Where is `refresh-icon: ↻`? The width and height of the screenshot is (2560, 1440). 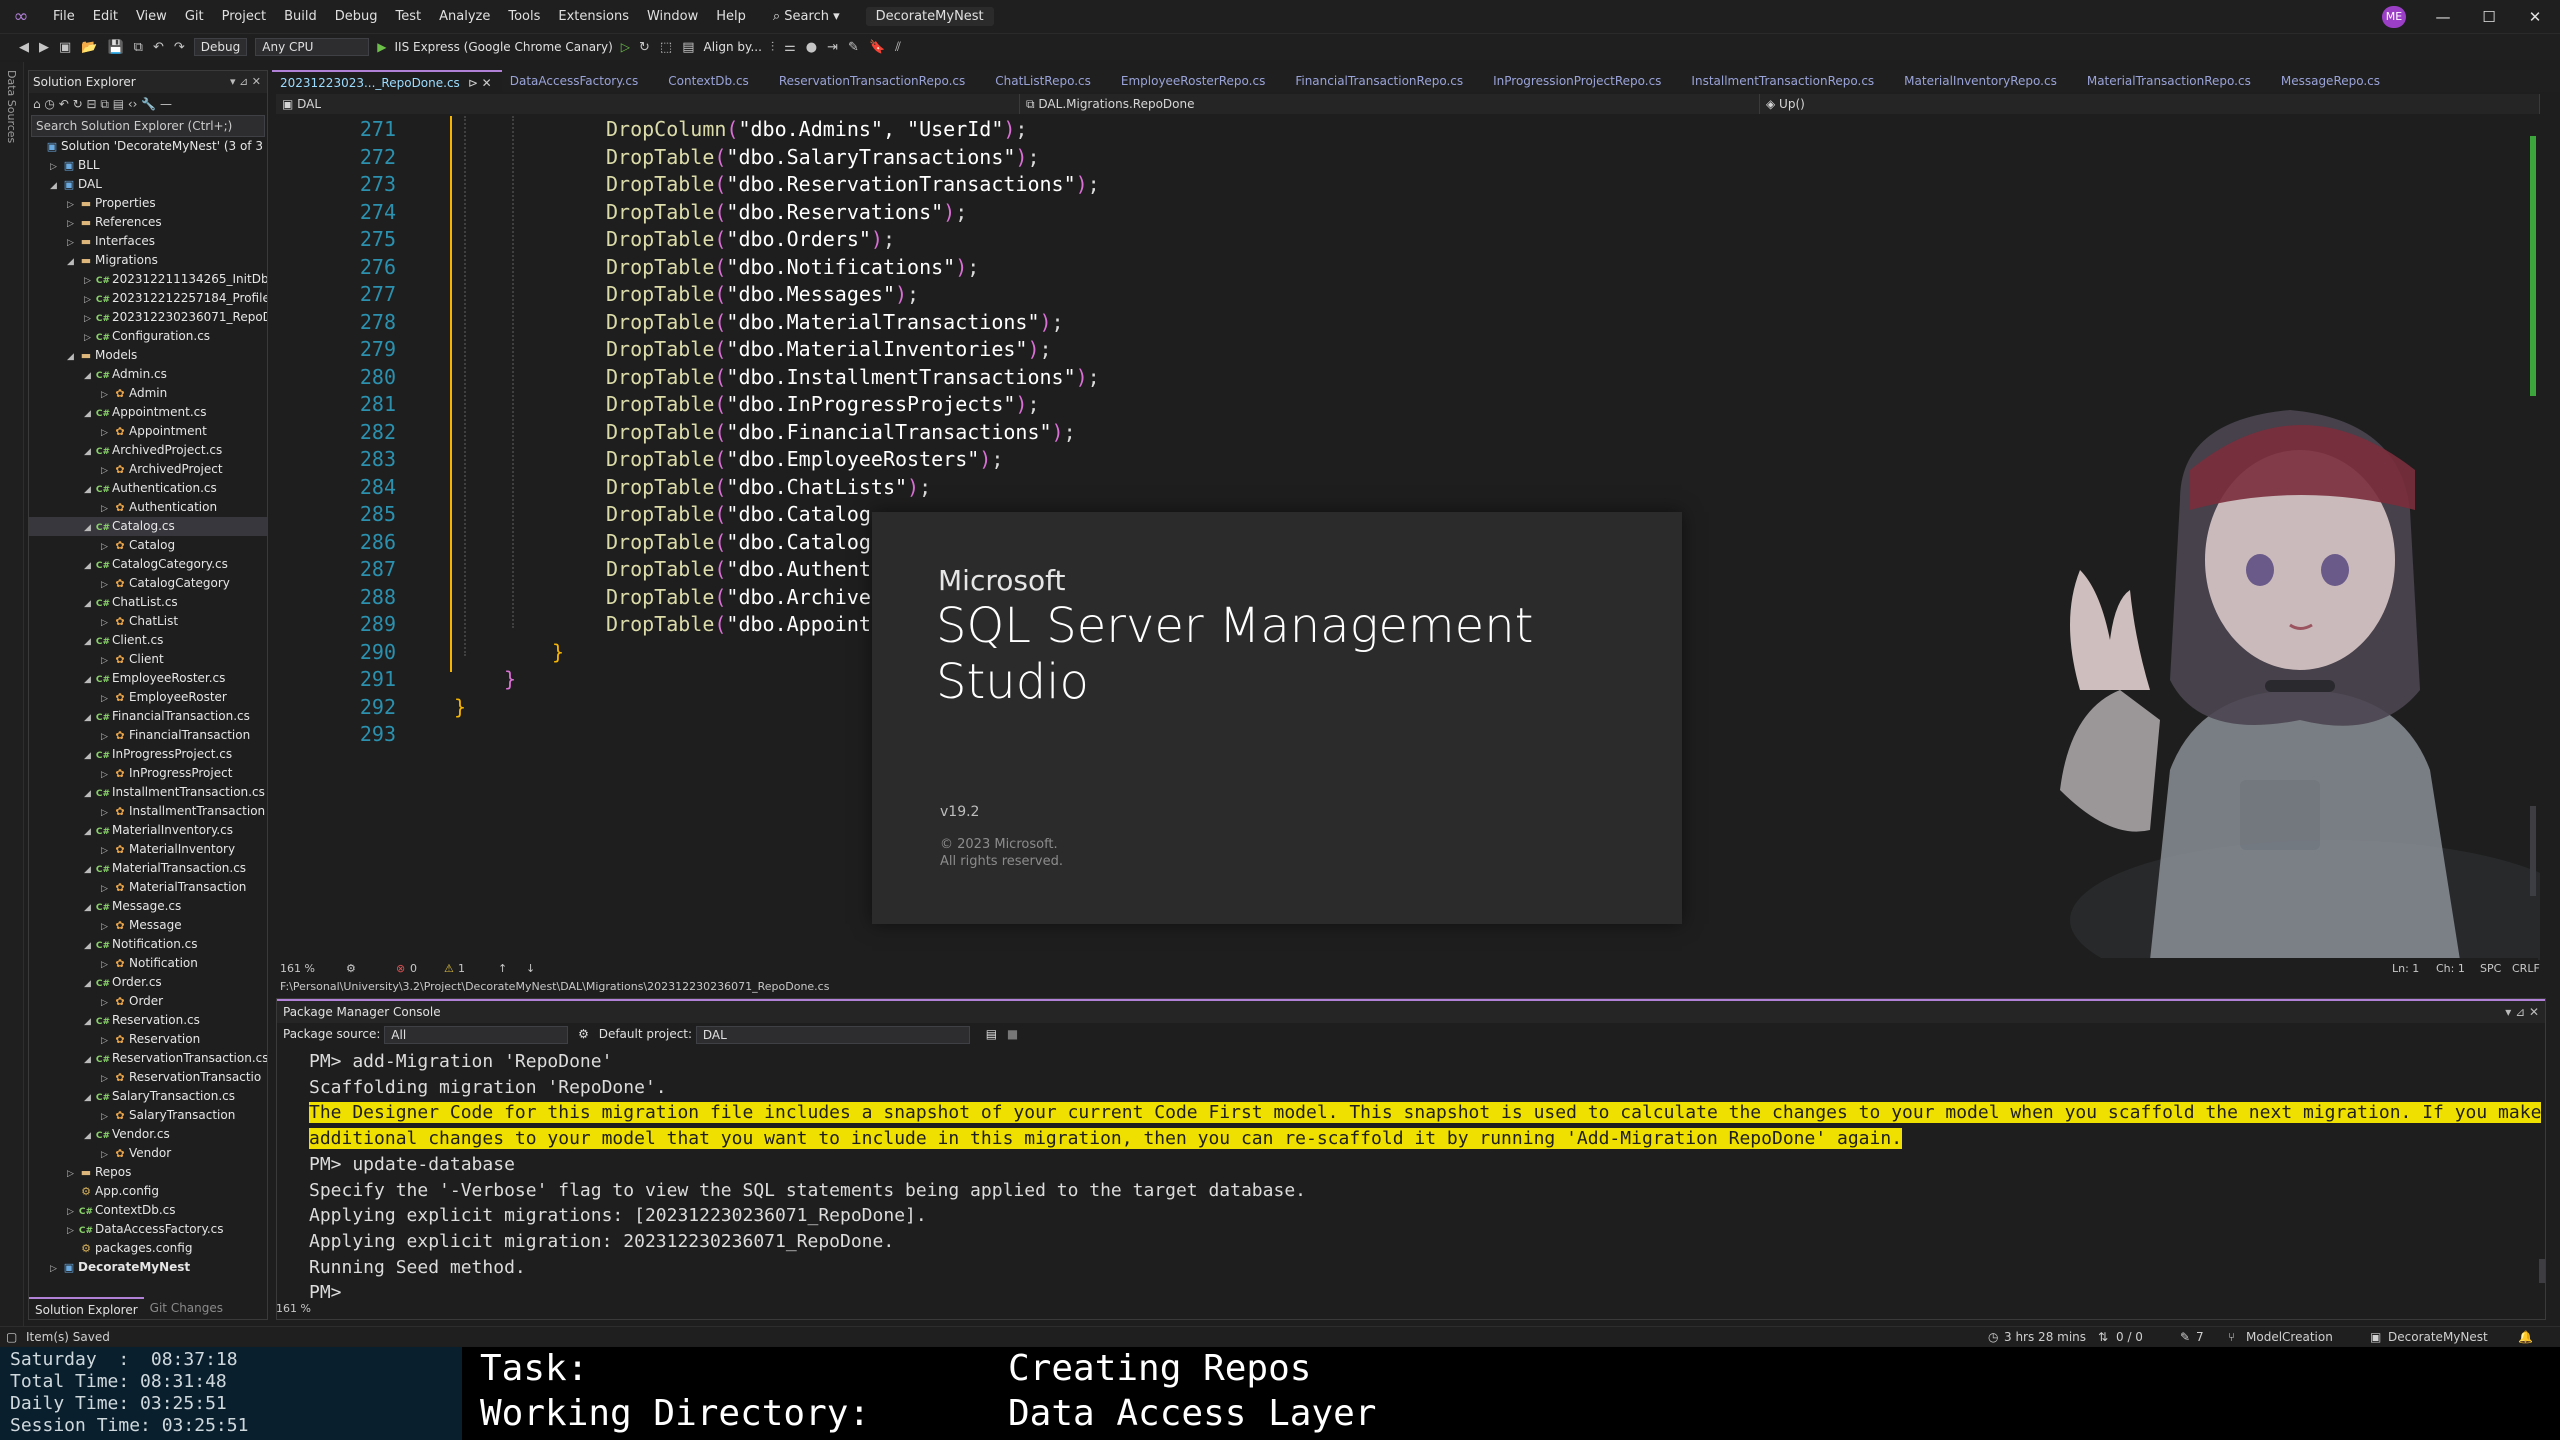
refresh-icon: ↻ is located at coordinates (644, 47).